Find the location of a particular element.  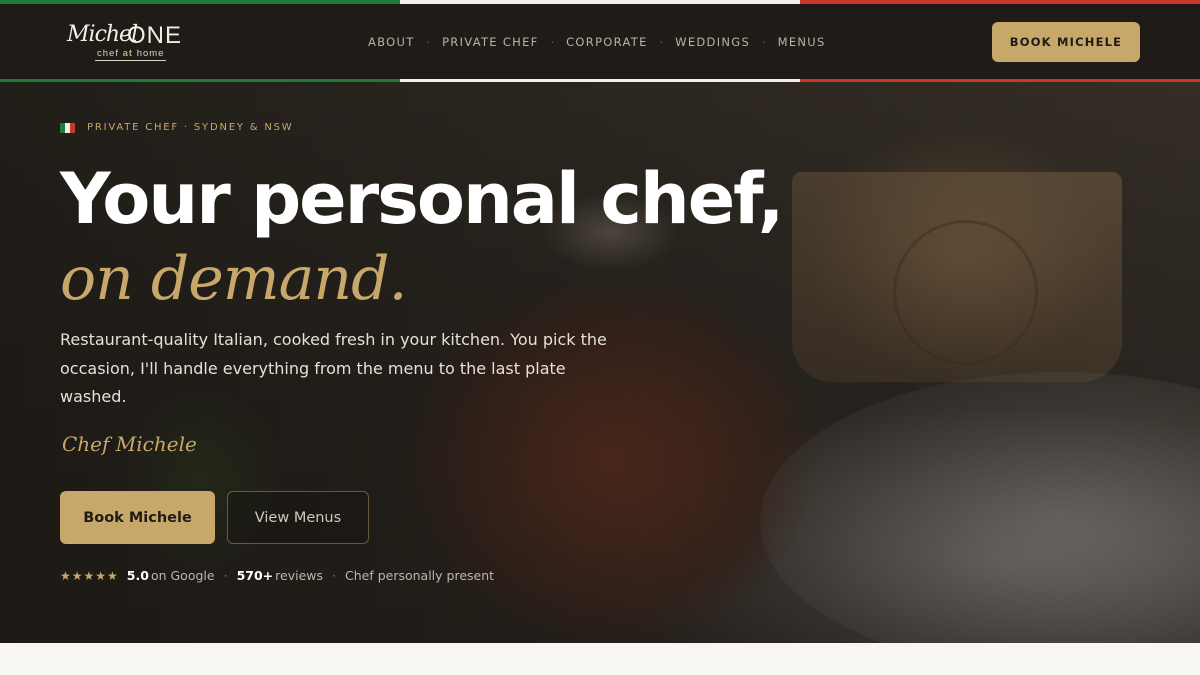

italian-flag-icon is located at coordinates (67, 127).